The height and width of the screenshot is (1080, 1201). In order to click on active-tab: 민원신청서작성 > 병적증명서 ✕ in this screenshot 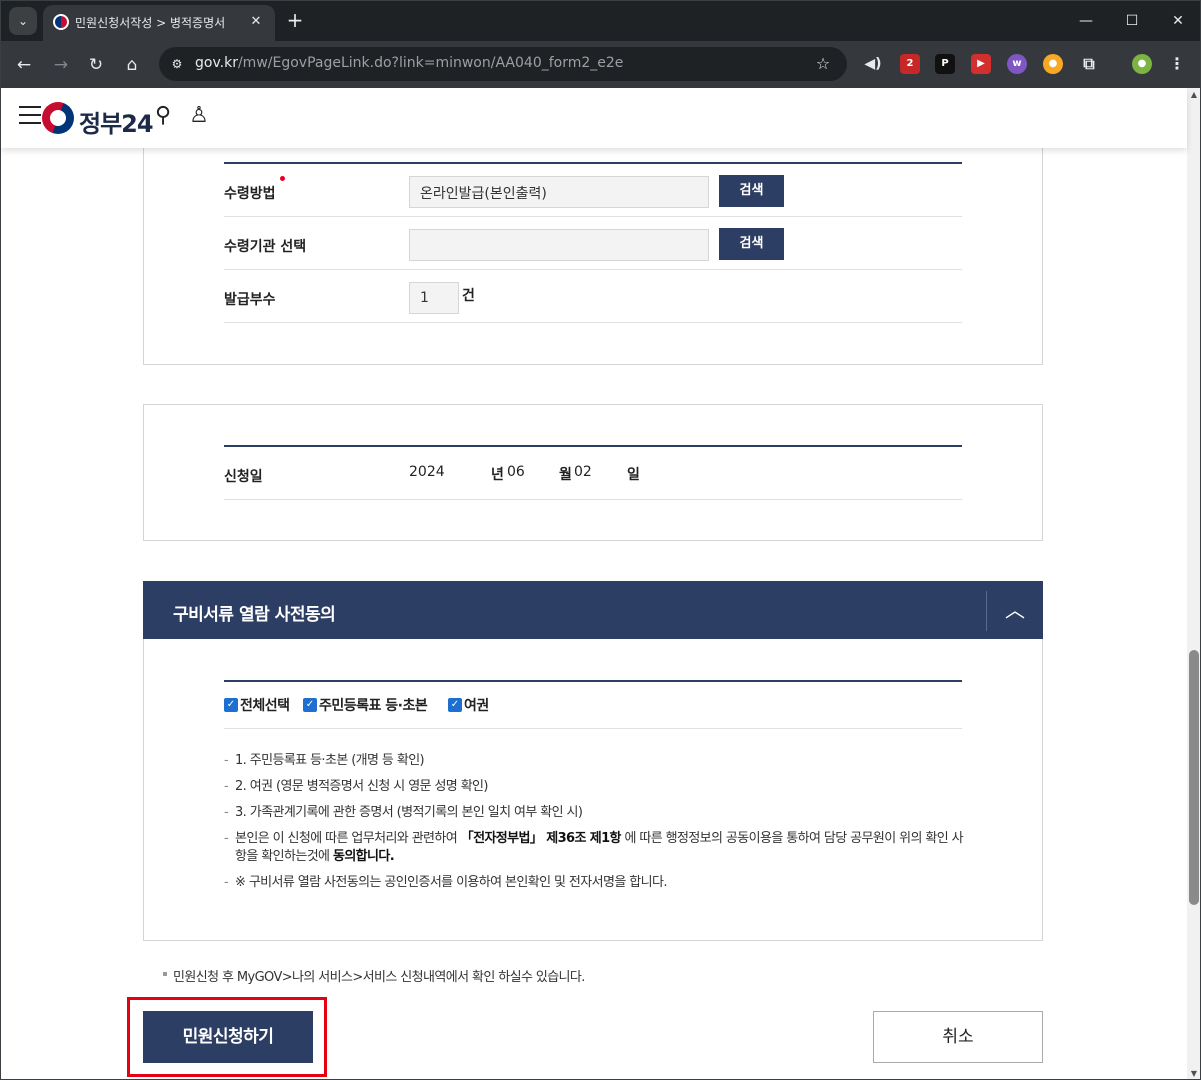, I will do `click(159, 23)`.